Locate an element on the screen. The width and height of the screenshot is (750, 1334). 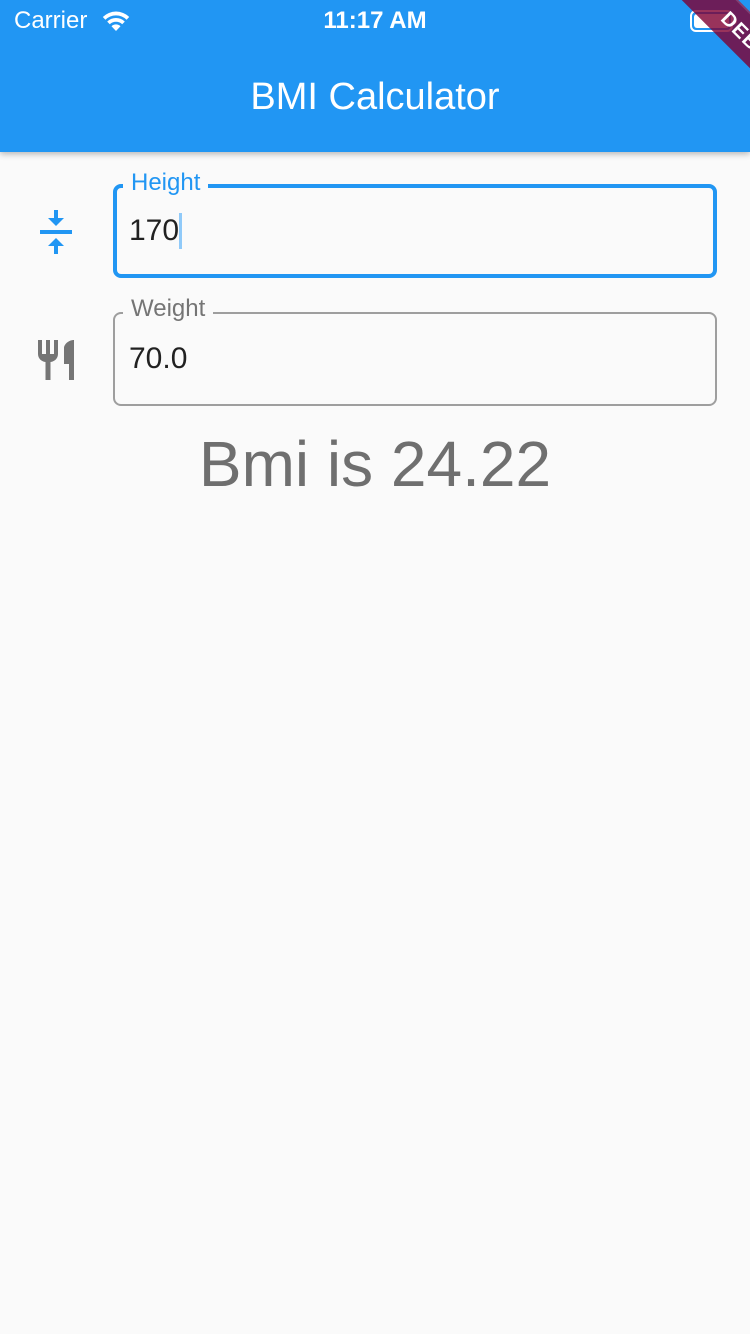
status-bar: Carrier 11:17 AM is located at coordinates (375, 20).